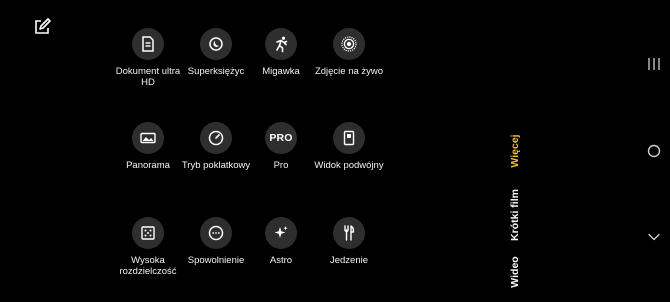 The width and height of the screenshot is (670, 302). I want to click on document-icon, so click(148, 44).